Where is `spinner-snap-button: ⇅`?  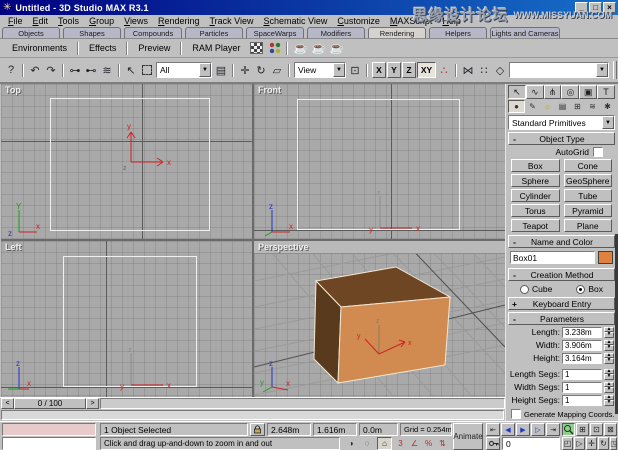 spinner-snap-button: ⇅ is located at coordinates (442, 443).